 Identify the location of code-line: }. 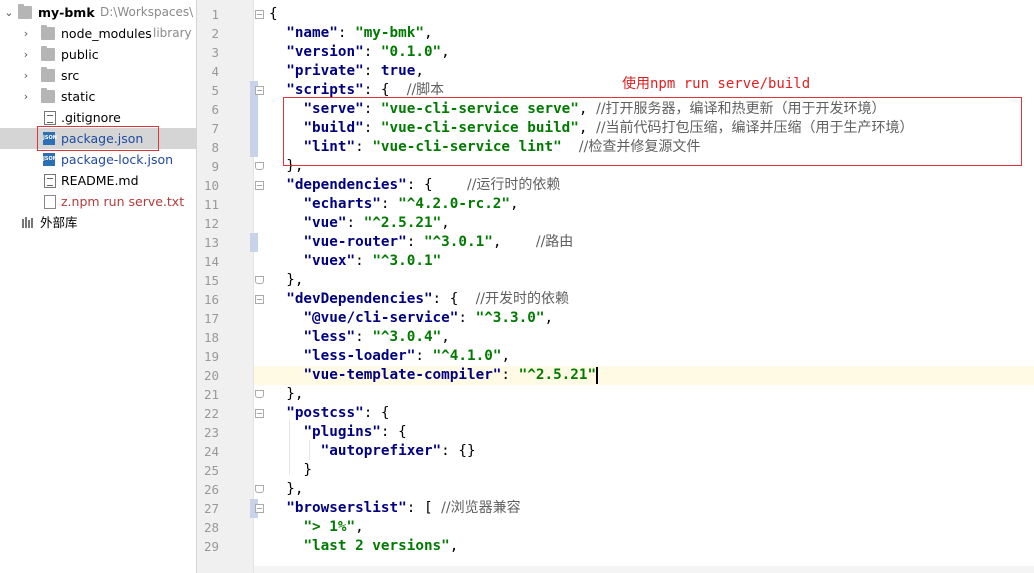
(290, 470).